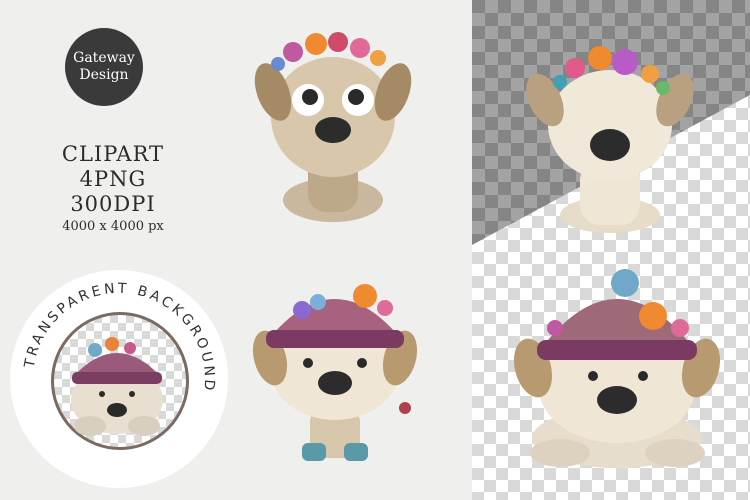 The width and height of the screenshot is (750, 500). Describe the element at coordinates (104, 58) in the screenshot. I see `logo-line-1: Gateway` at that location.